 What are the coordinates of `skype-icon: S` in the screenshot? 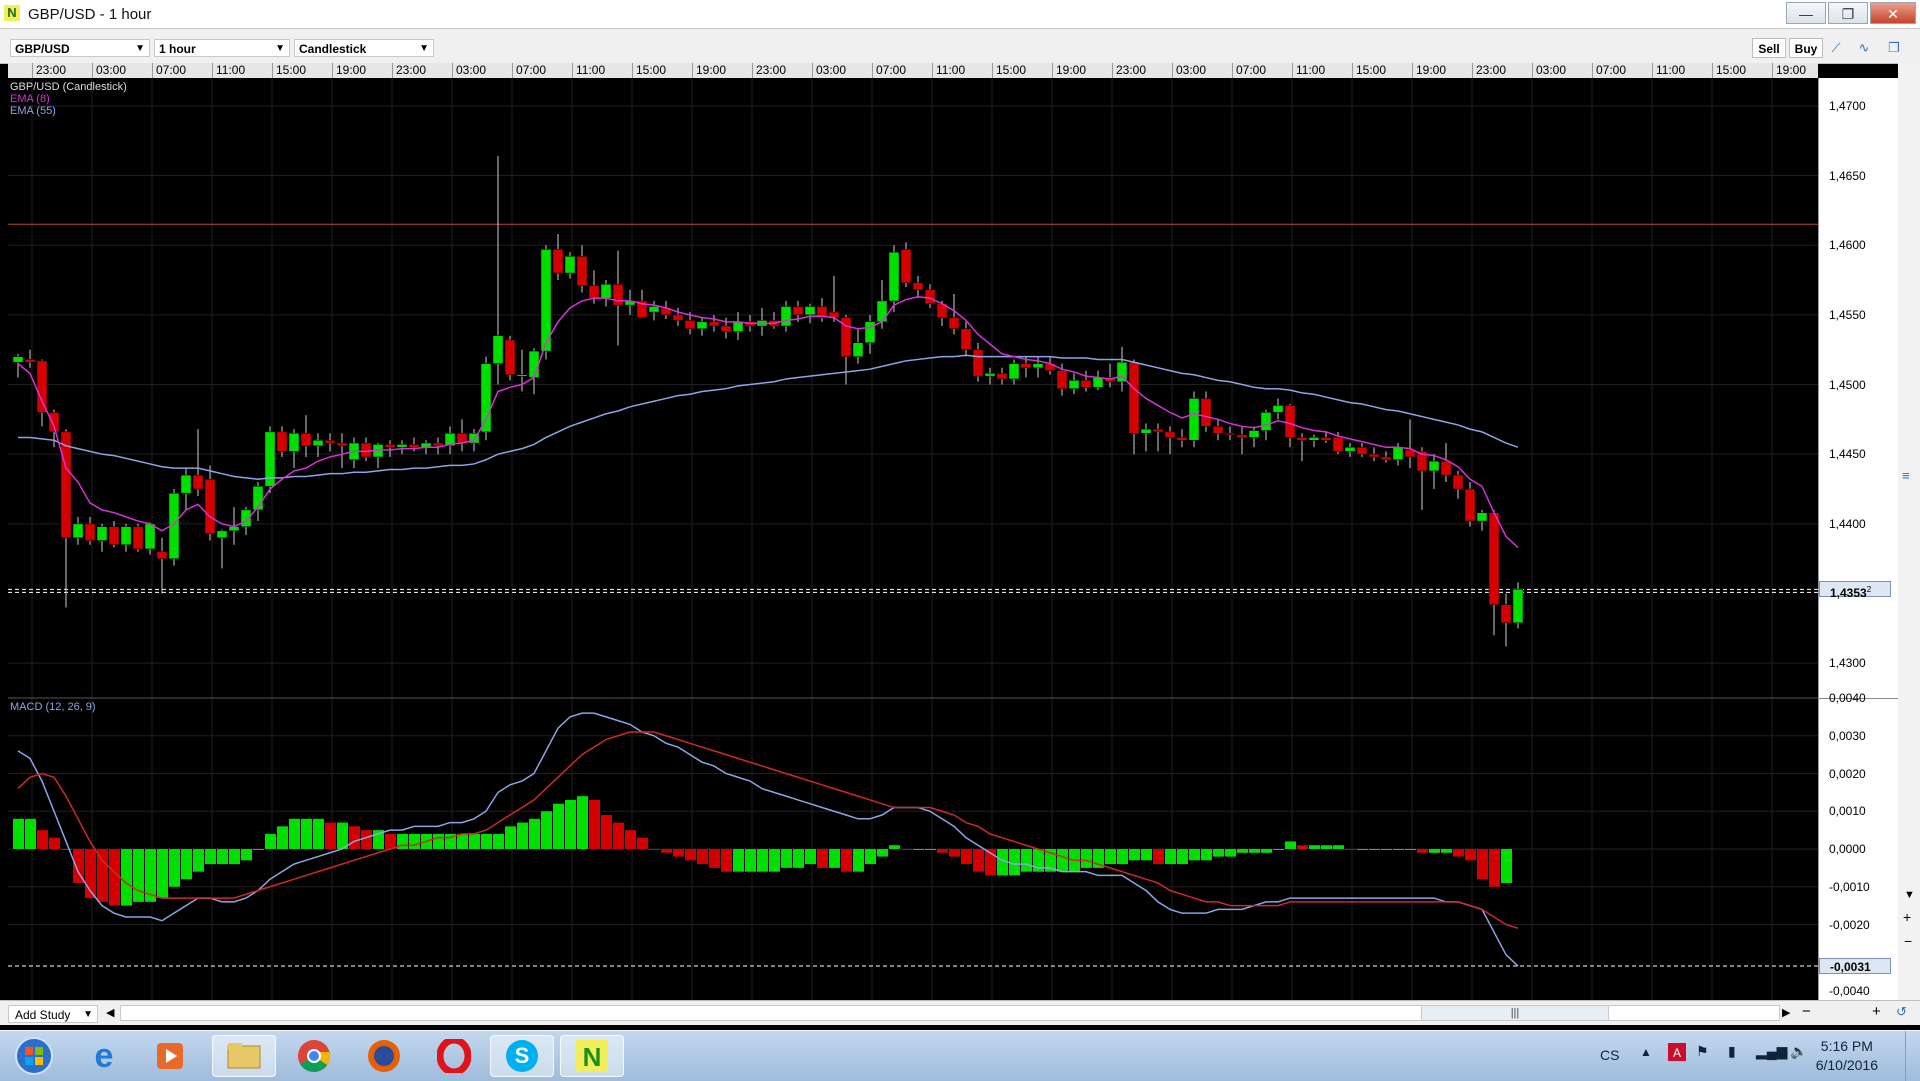 It's located at (522, 1056).